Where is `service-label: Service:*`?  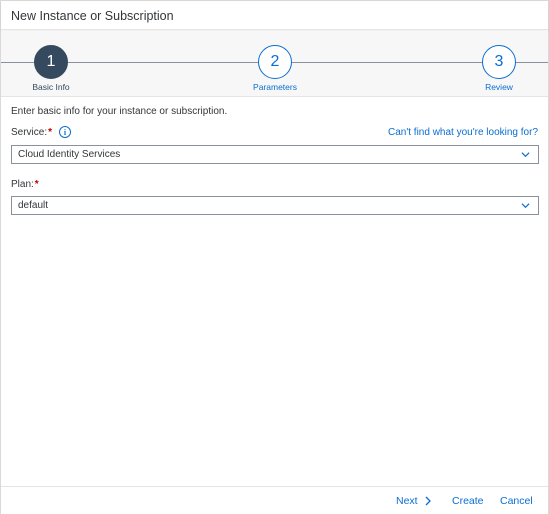
service-label: Service:* is located at coordinates (31, 132).